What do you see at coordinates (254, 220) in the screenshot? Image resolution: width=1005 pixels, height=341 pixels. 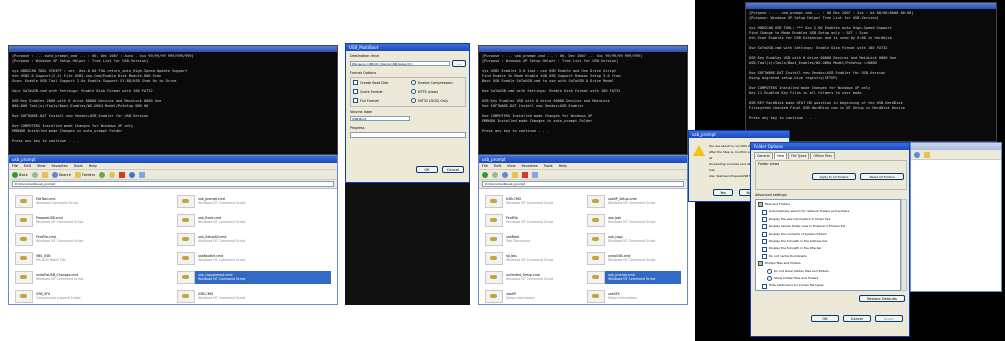 I see `file-item: usb_fixed.cmd Windows NT Command Script` at bounding box center [254, 220].